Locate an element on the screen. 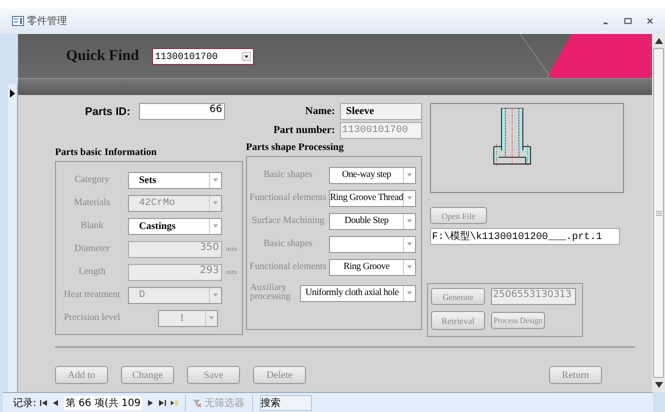 The image size is (665, 412). first-record-icon is located at coordinates (44, 402).